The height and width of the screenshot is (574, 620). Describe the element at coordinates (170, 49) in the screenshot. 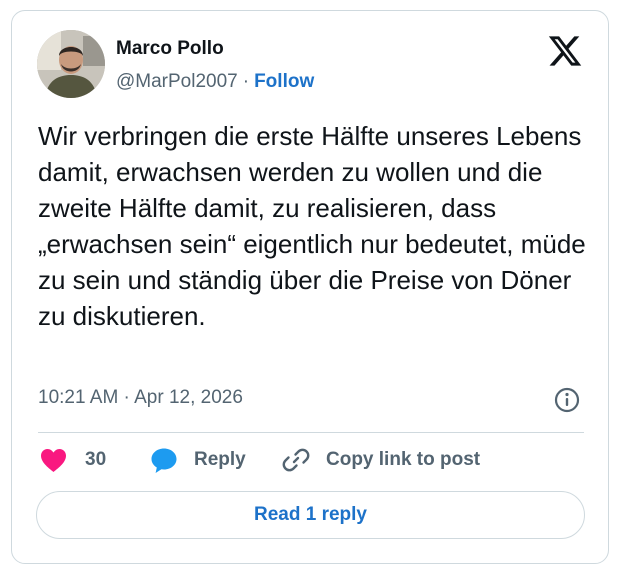

I see `display-name: Marco Pollo` at that location.